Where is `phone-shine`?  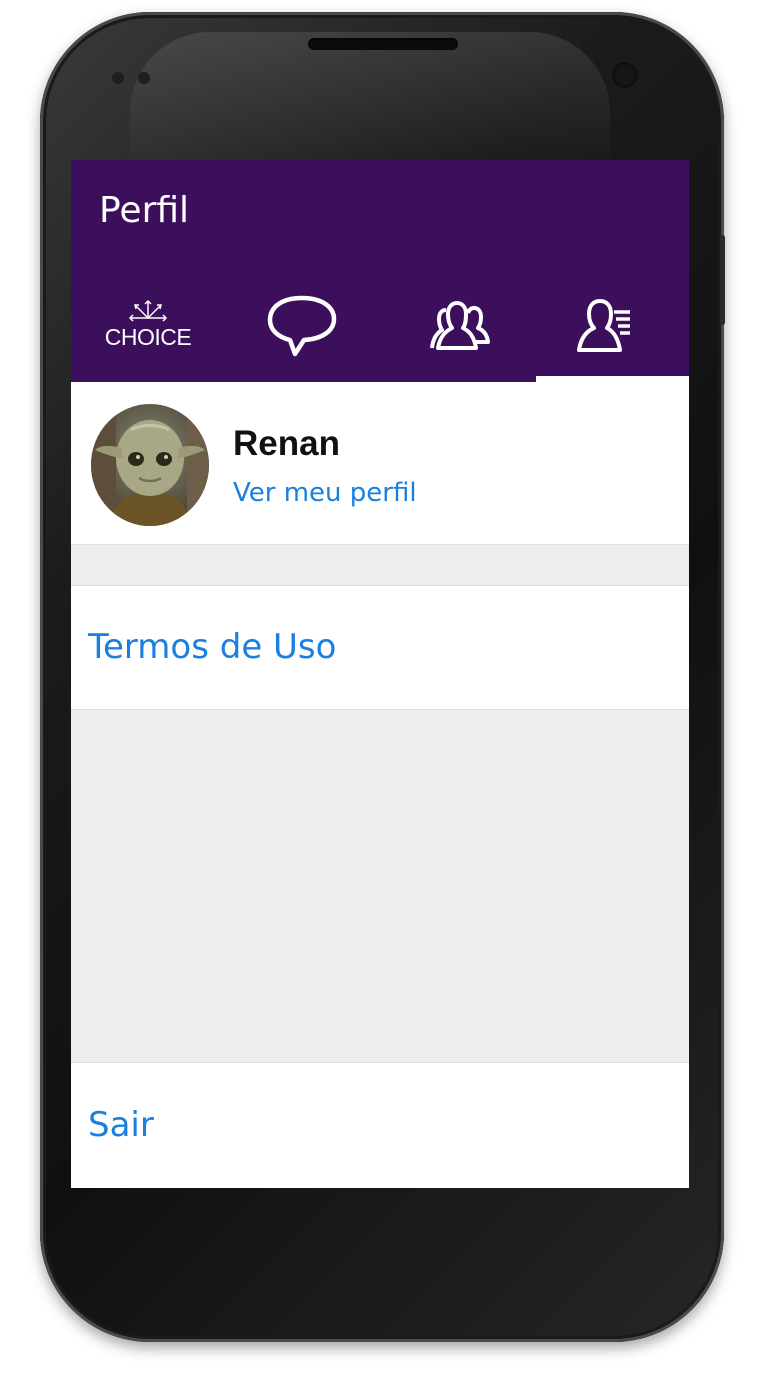 phone-shine is located at coordinates (370, 102).